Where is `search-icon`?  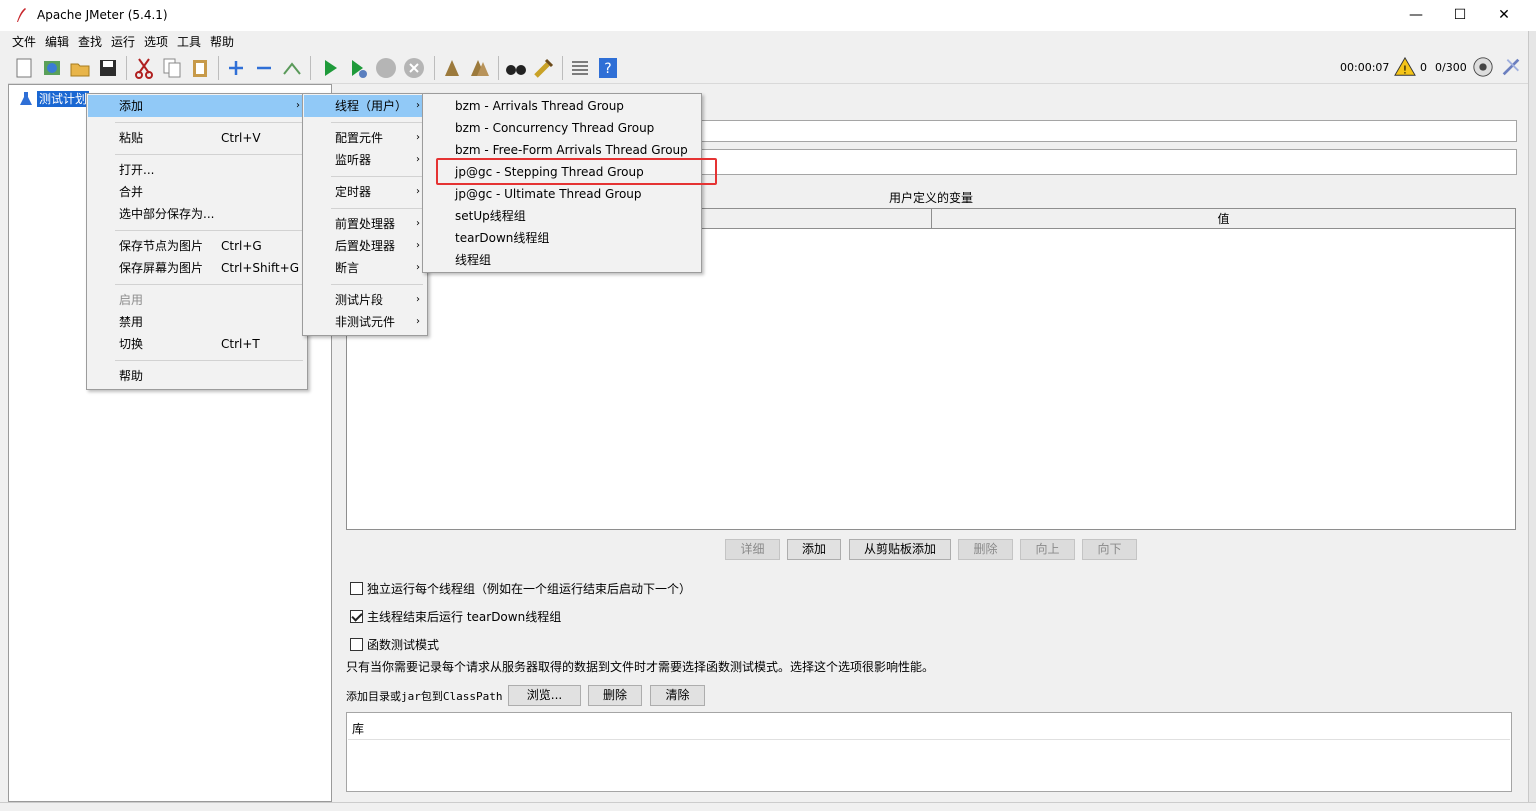 search-icon is located at coordinates (516, 68).